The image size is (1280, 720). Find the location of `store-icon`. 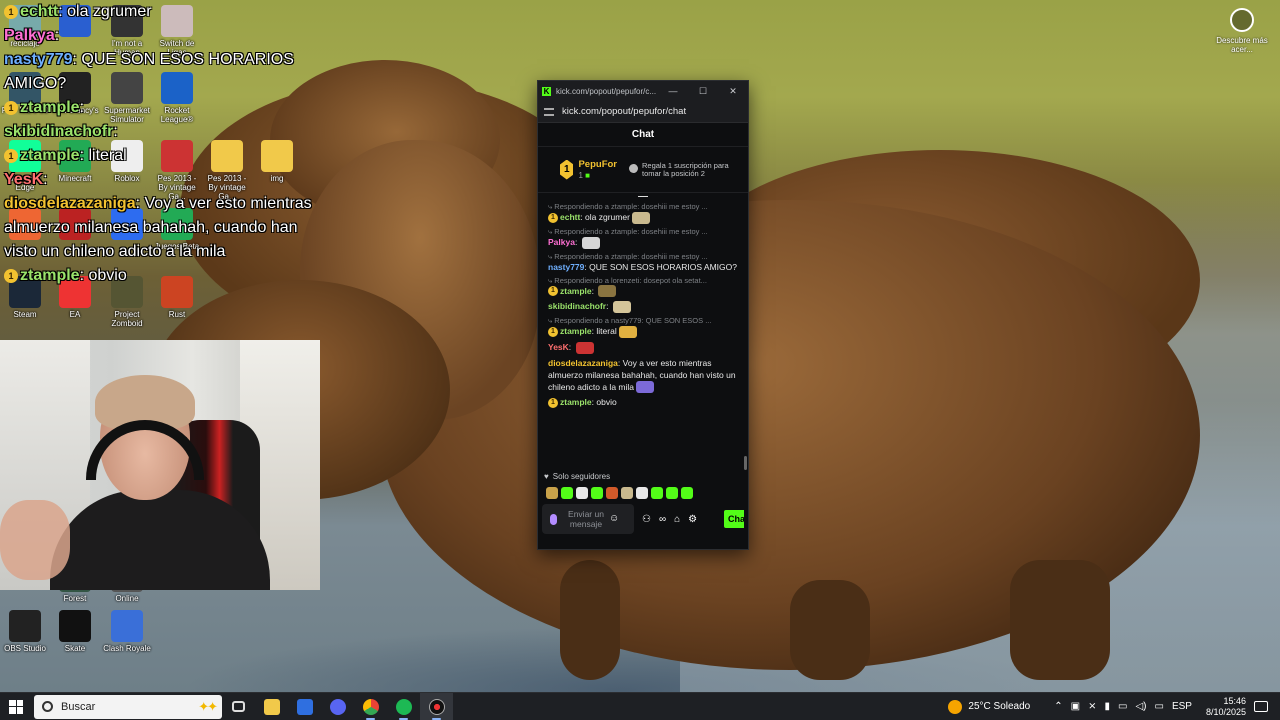

store-icon is located at coordinates (304, 706).